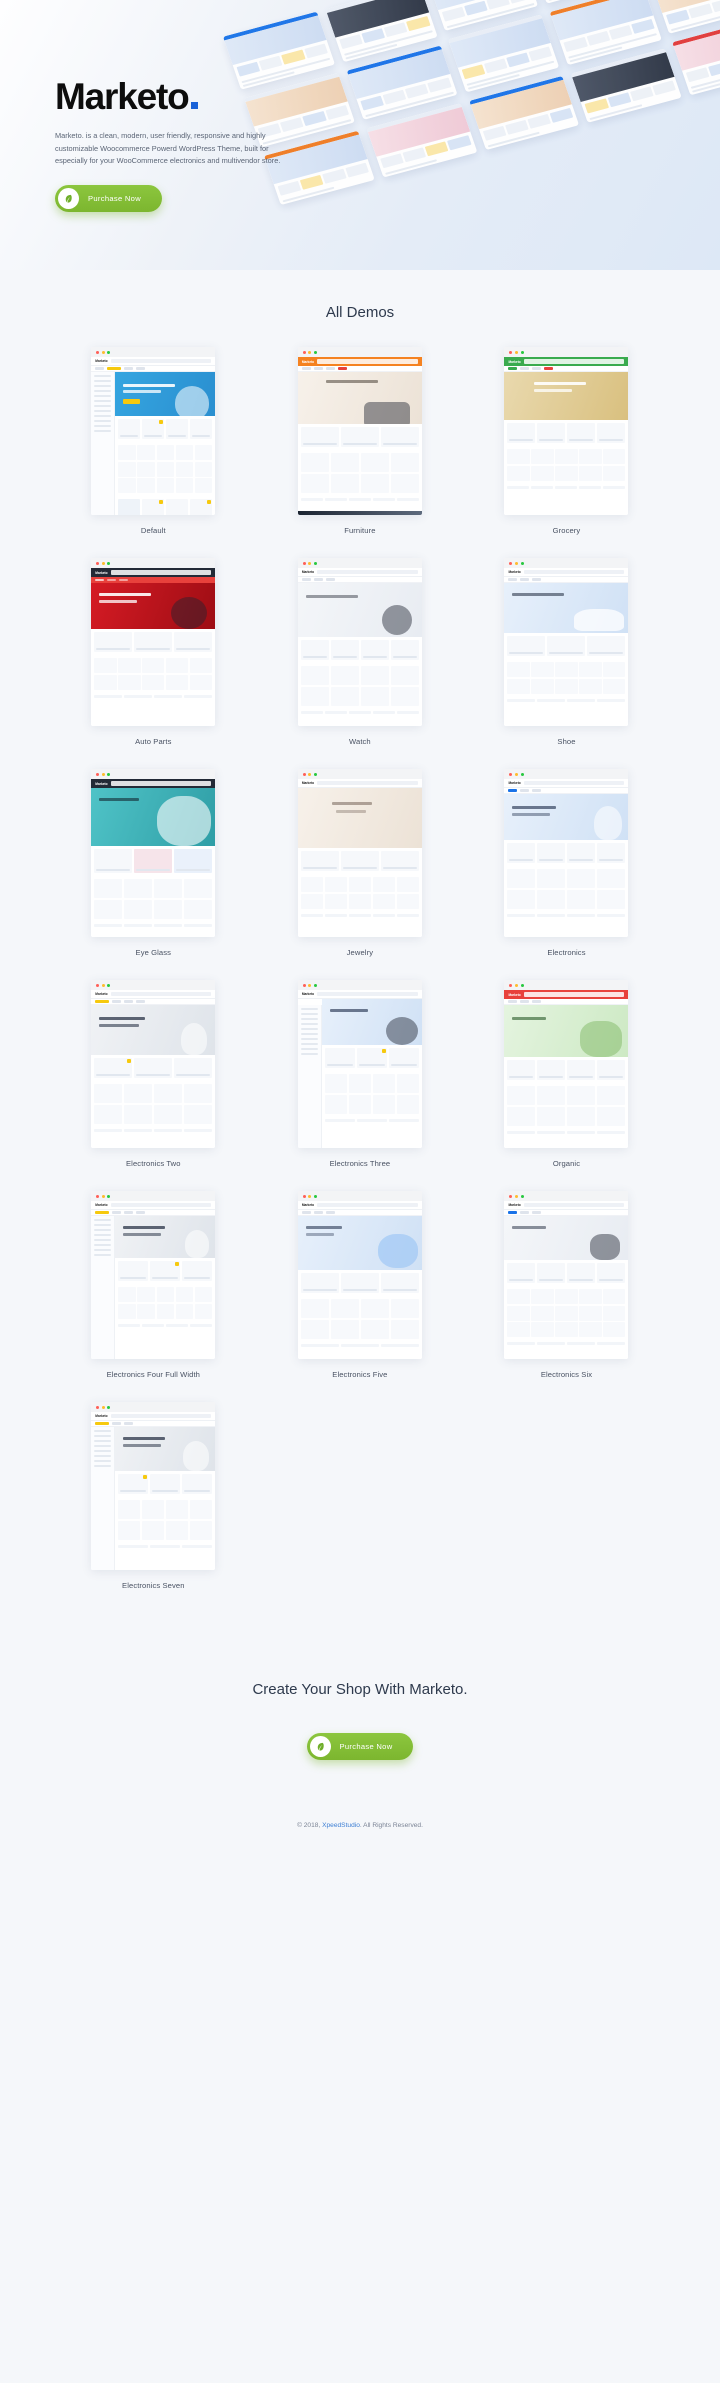  What do you see at coordinates (153, 1585) in the screenshot?
I see `demo-label: Electronics Seven` at bounding box center [153, 1585].